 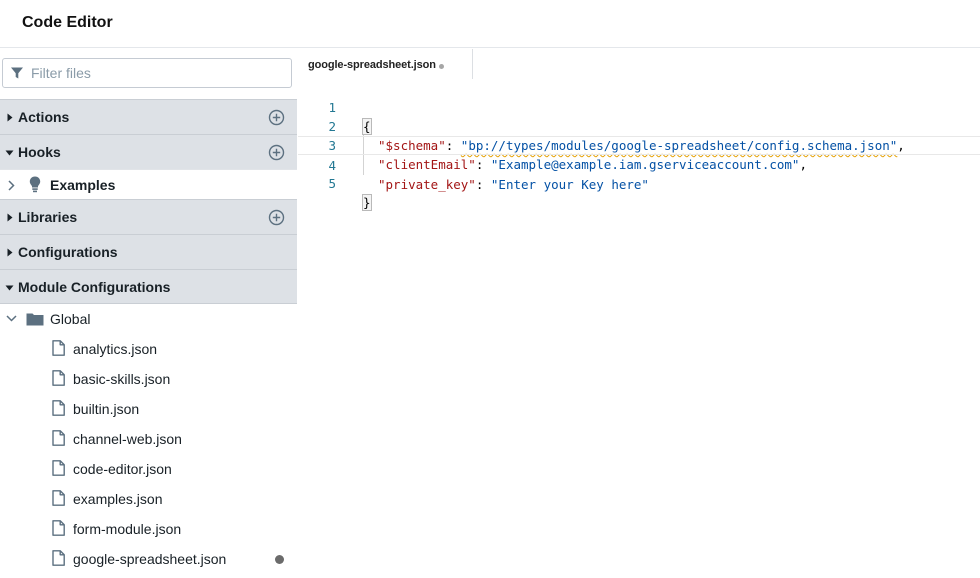 What do you see at coordinates (122, 379) in the screenshot?
I see `tree-file-label: basic-skills.json` at bounding box center [122, 379].